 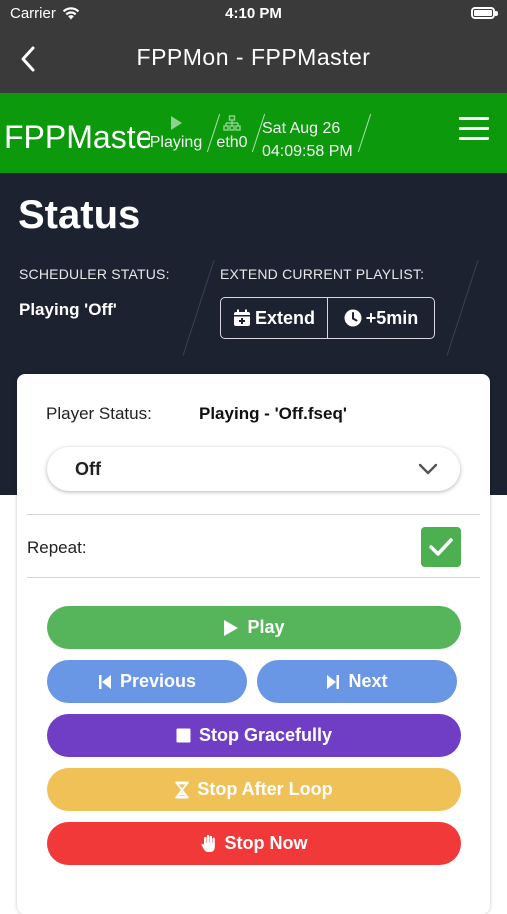 I want to click on extend-playlist-label: EXTEND CURRENT PLAYLIST:, so click(x=322, y=274).